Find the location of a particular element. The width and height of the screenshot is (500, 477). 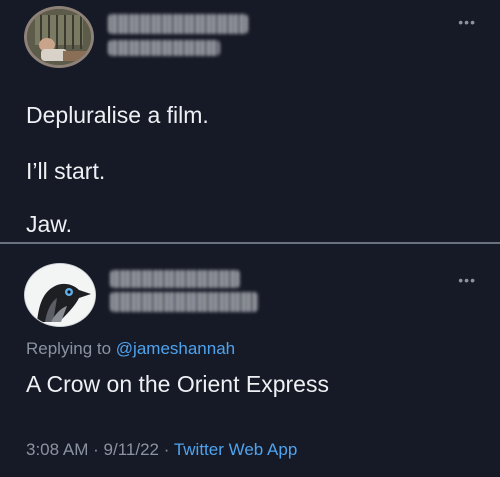

tweet-time: 3:08 AM is located at coordinates (57, 449).